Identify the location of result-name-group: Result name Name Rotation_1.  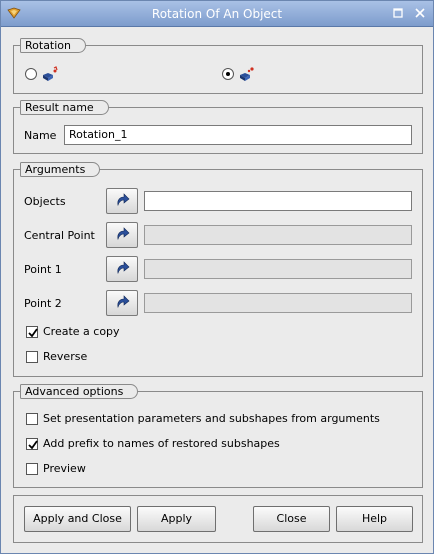
(218, 127).